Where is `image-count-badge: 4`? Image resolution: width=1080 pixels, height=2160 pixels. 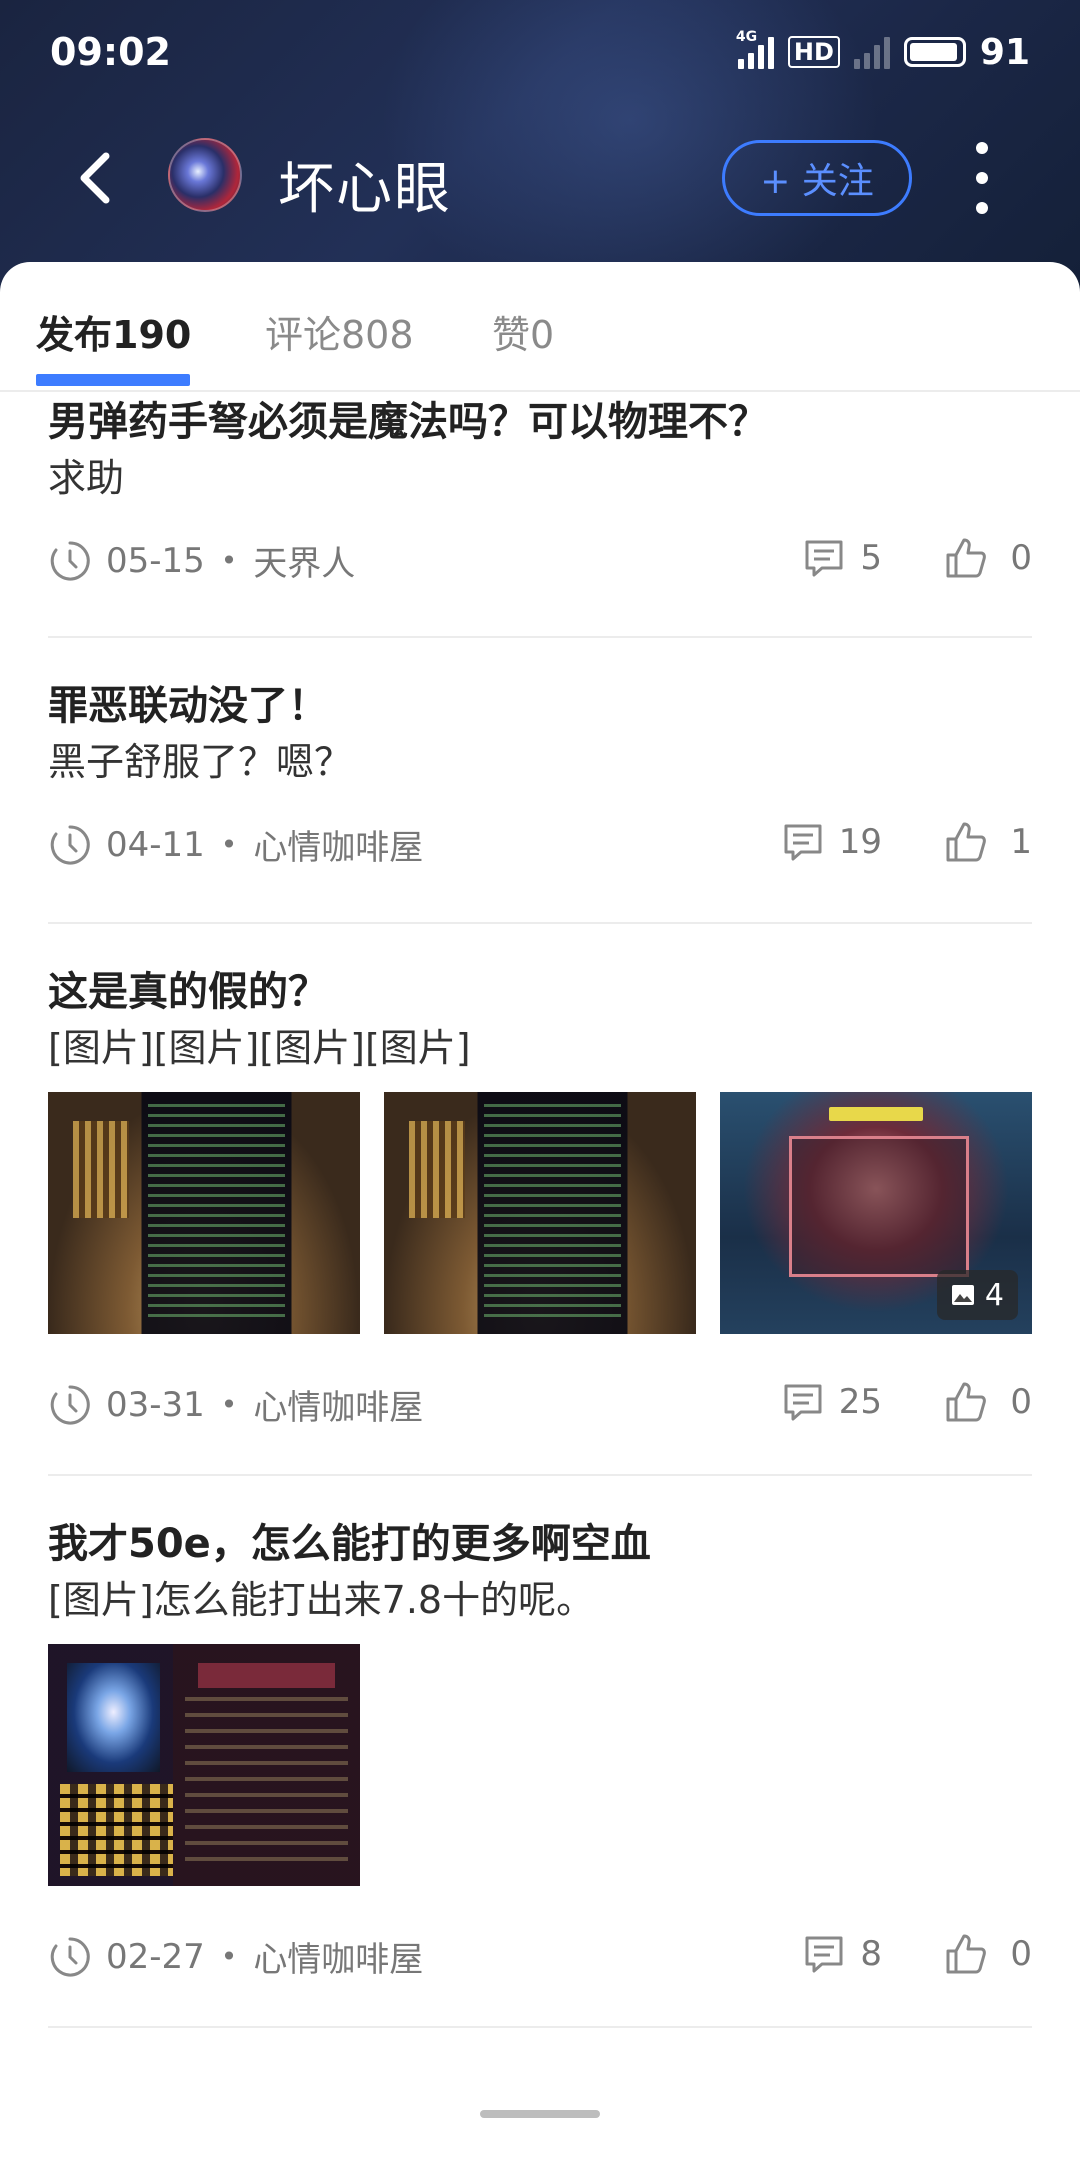 image-count-badge: 4 is located at coordinates (977, 1295).